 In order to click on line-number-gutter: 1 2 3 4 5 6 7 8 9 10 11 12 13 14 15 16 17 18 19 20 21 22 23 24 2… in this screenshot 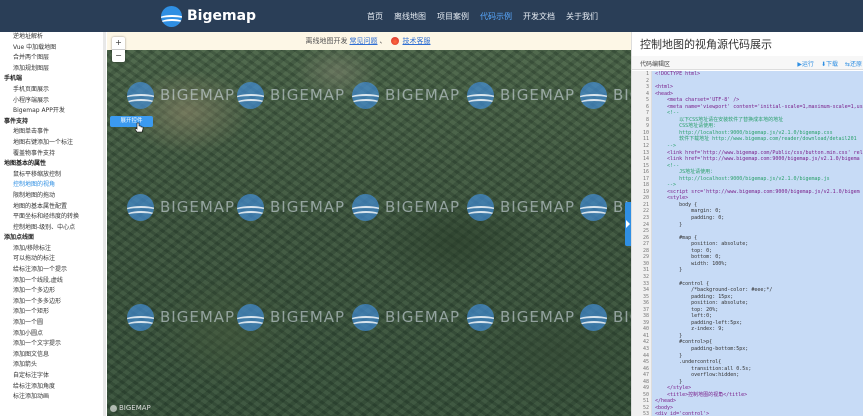, I will do `click(642, 243)`.